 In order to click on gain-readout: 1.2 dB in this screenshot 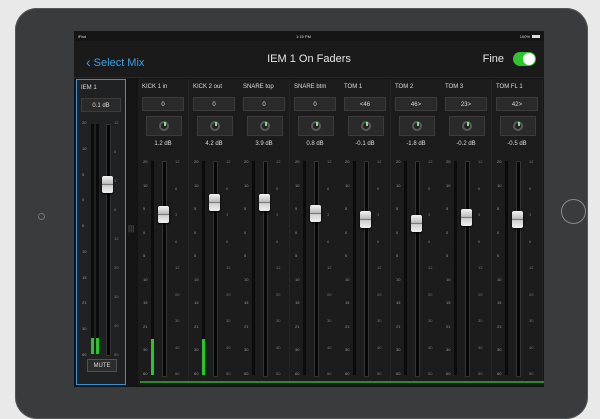, I will do `click(163, 144)`.